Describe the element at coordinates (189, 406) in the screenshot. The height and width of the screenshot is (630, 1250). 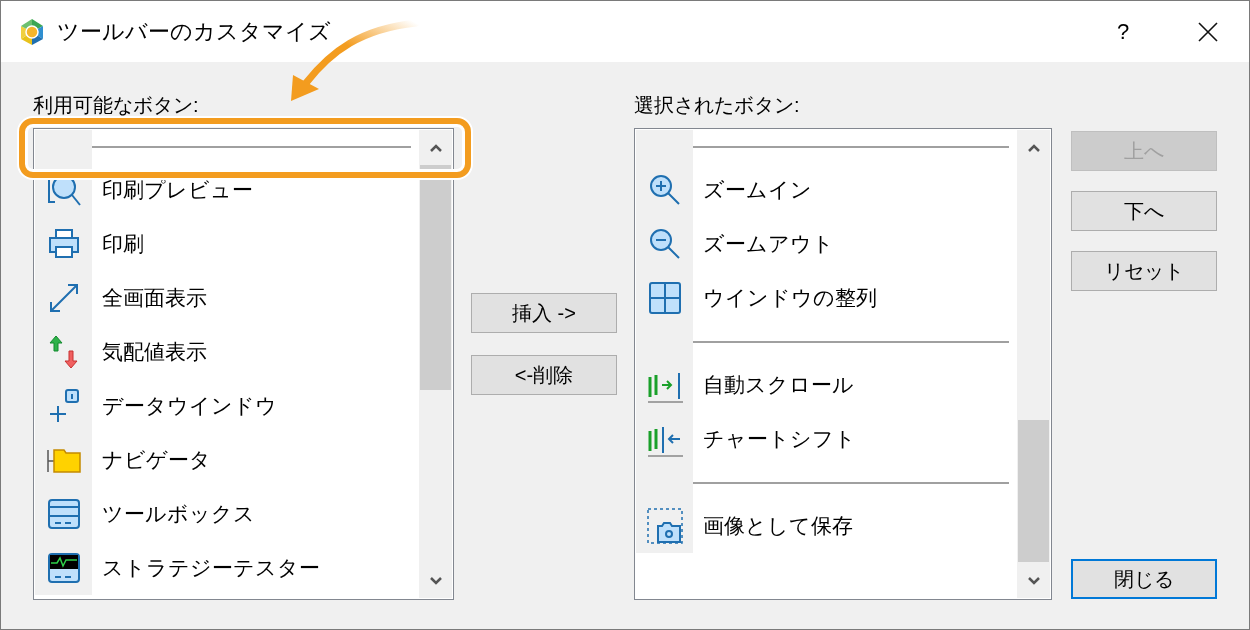
I see `list-item: データウインドウ` at that location.